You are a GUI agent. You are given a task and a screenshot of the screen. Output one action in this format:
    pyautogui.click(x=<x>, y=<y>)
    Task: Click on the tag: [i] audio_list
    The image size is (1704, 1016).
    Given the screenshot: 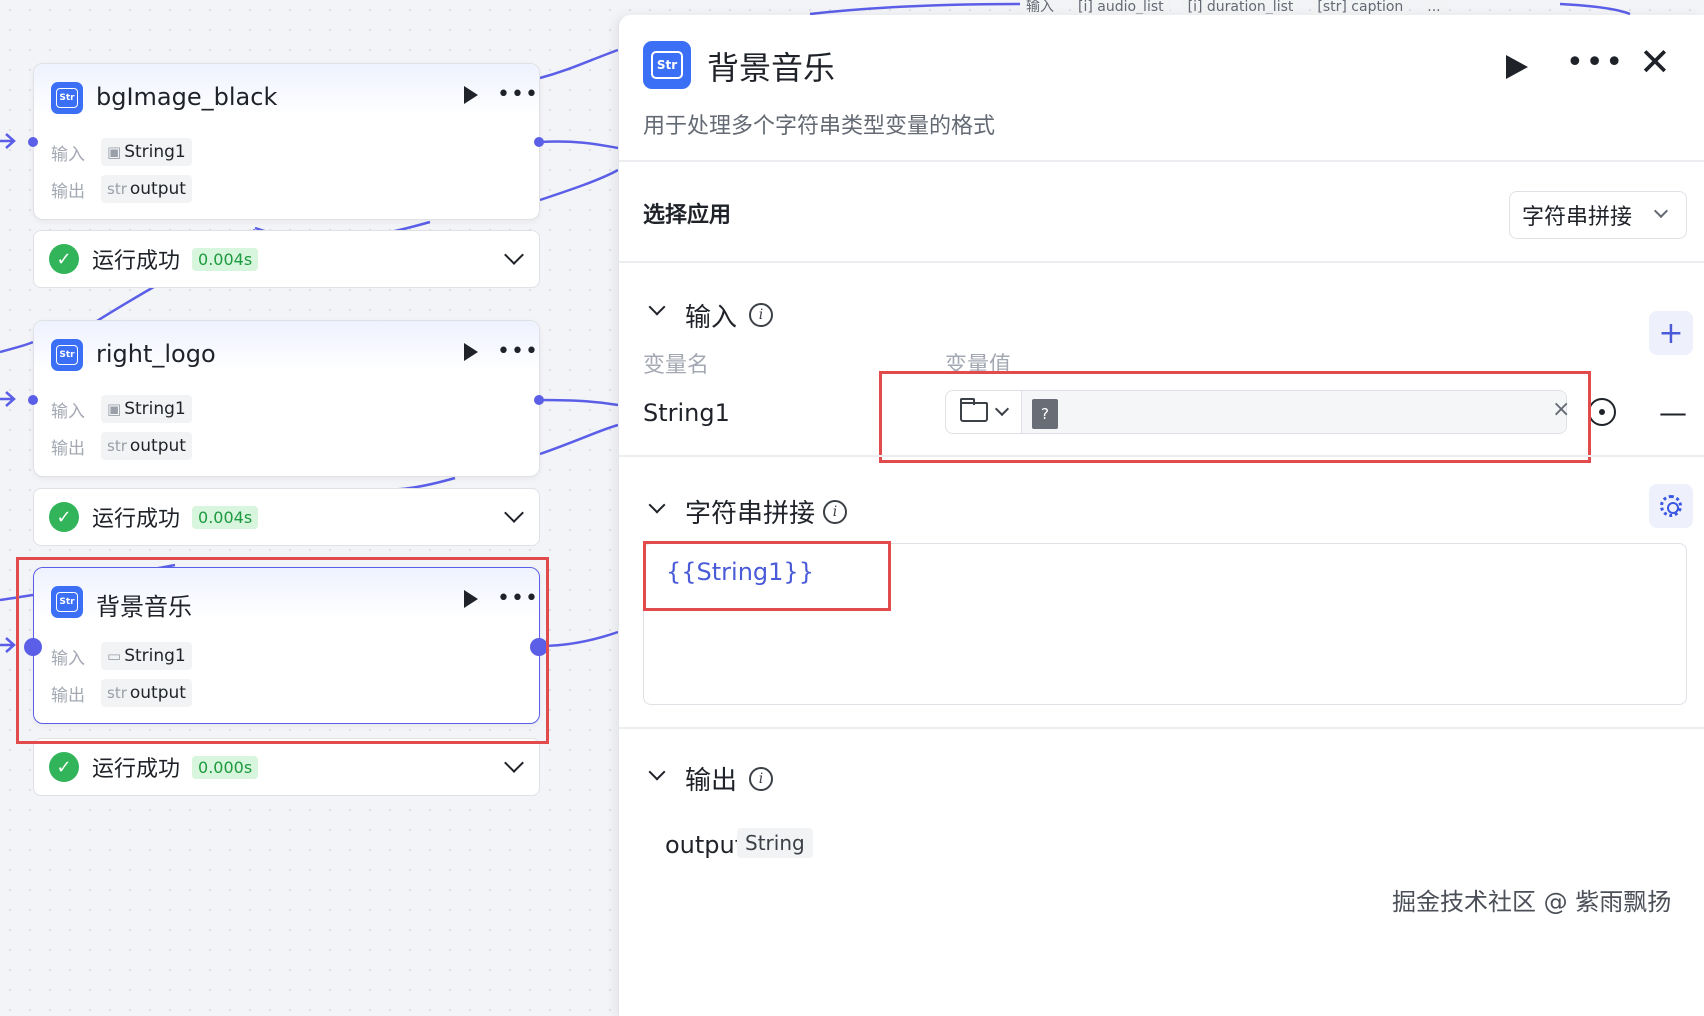 What is the action you would take?
    pyautogui.click(x=1121, y=7)
    